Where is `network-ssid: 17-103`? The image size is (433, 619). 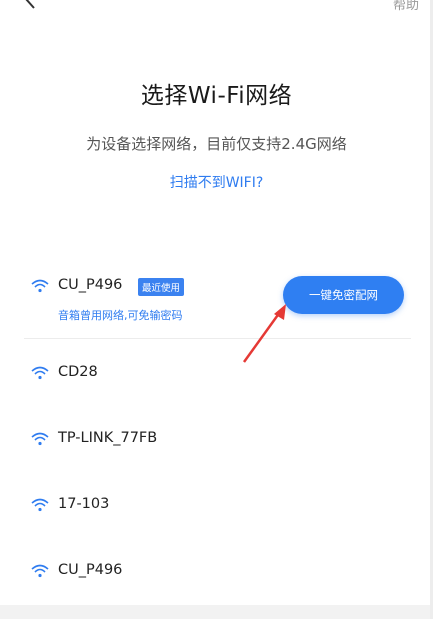
network-ssid: 17-103 is located at coordinates (84, 504).